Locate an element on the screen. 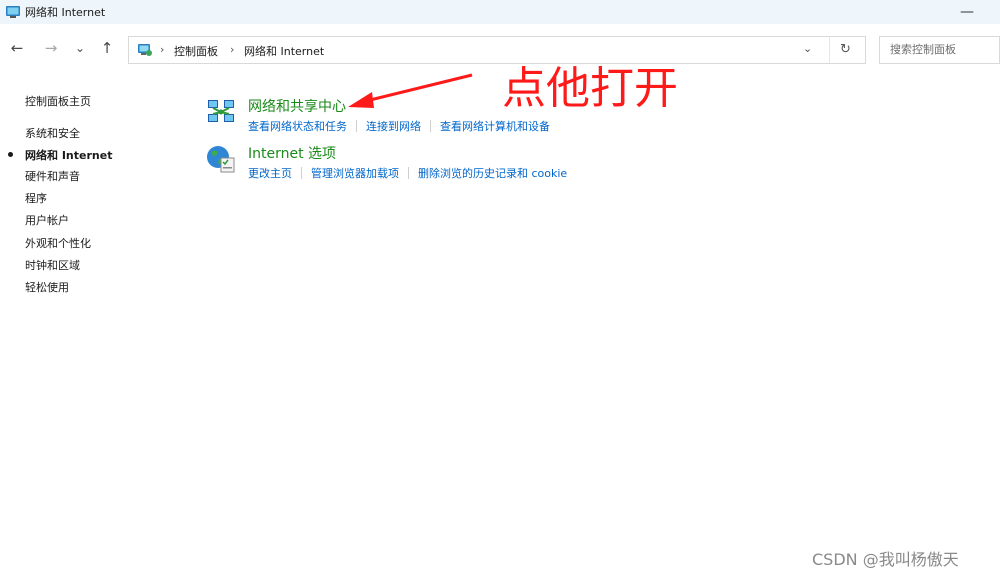 The width and height of the screenshot is (1000, 577). search-input is located at coordinates (942, 49).